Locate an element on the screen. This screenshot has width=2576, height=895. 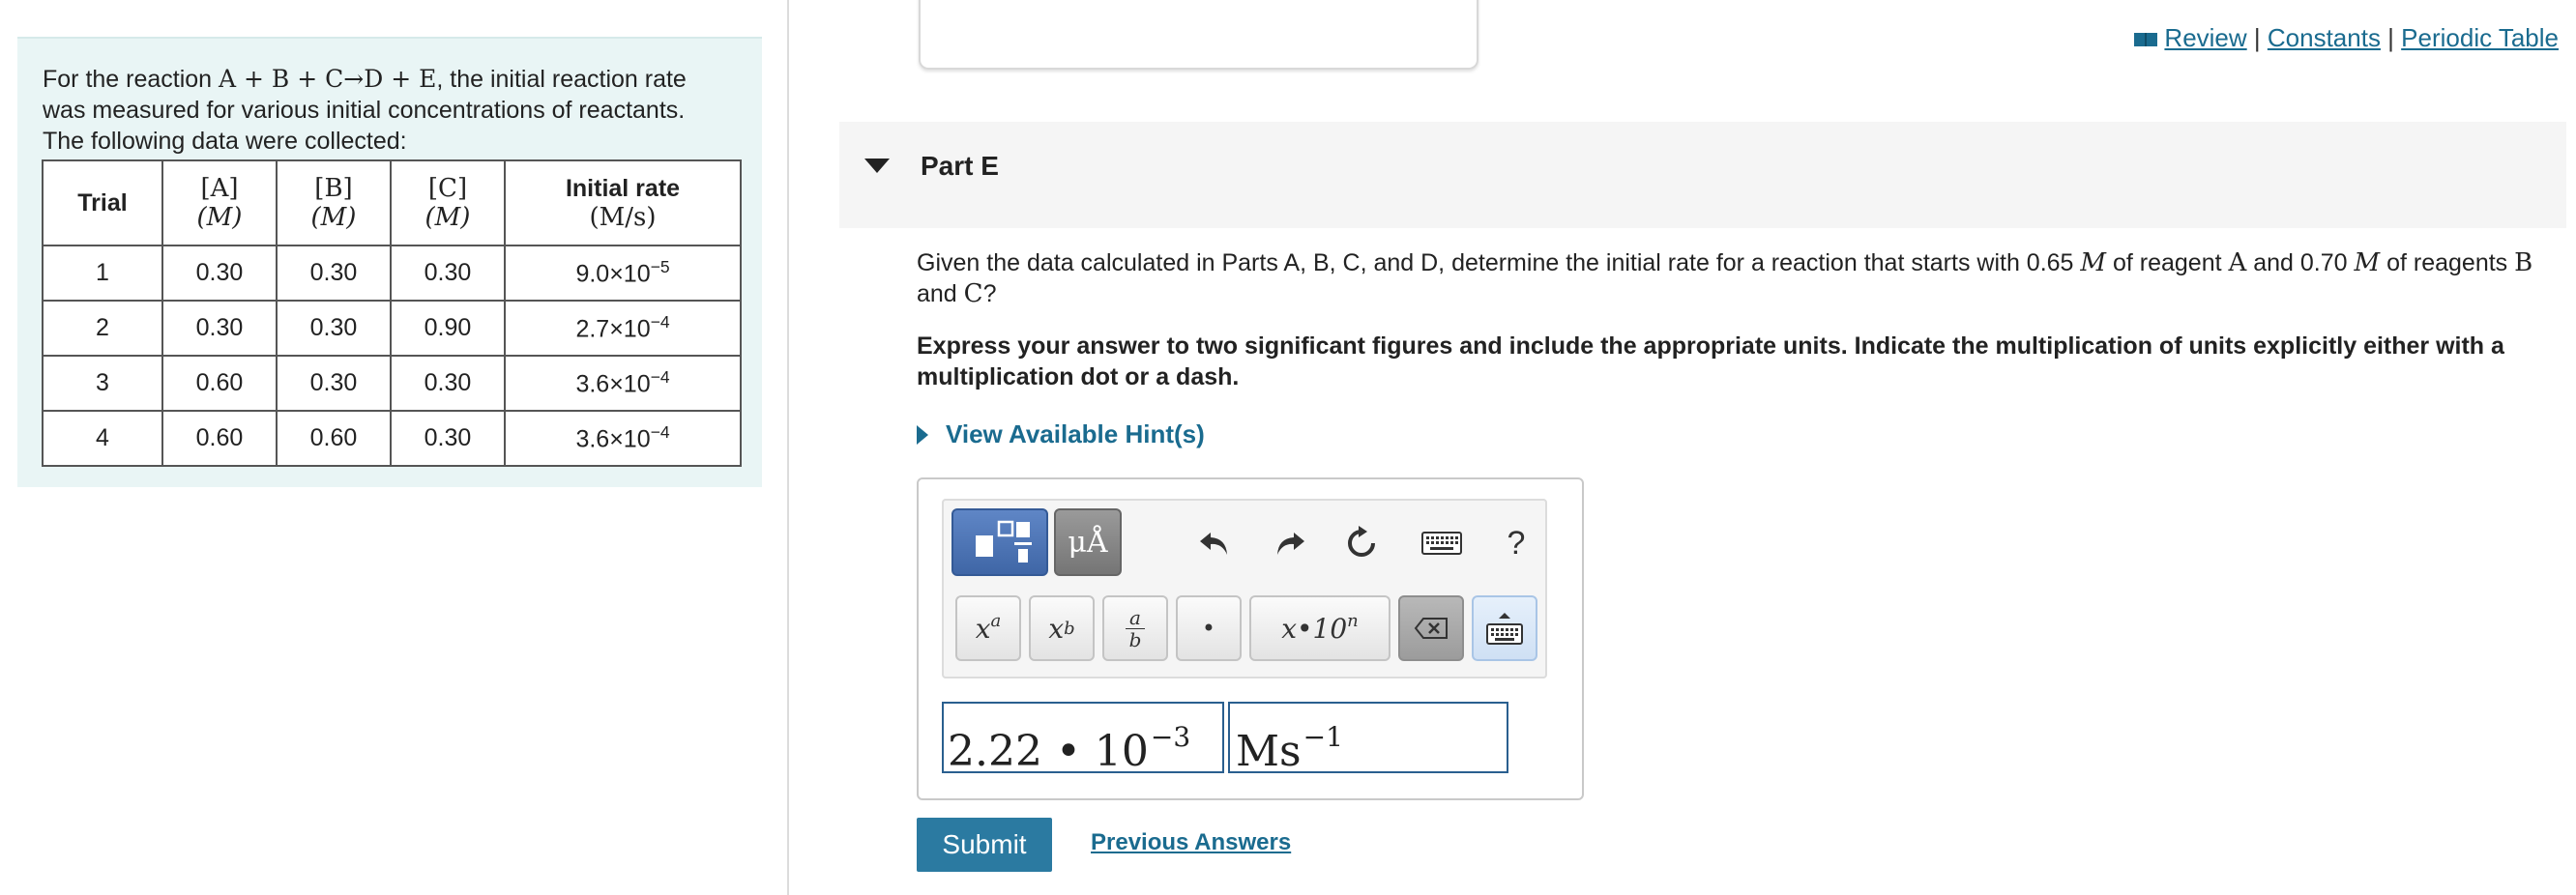
submit-button: Submit is located at coordinates (984, 845).